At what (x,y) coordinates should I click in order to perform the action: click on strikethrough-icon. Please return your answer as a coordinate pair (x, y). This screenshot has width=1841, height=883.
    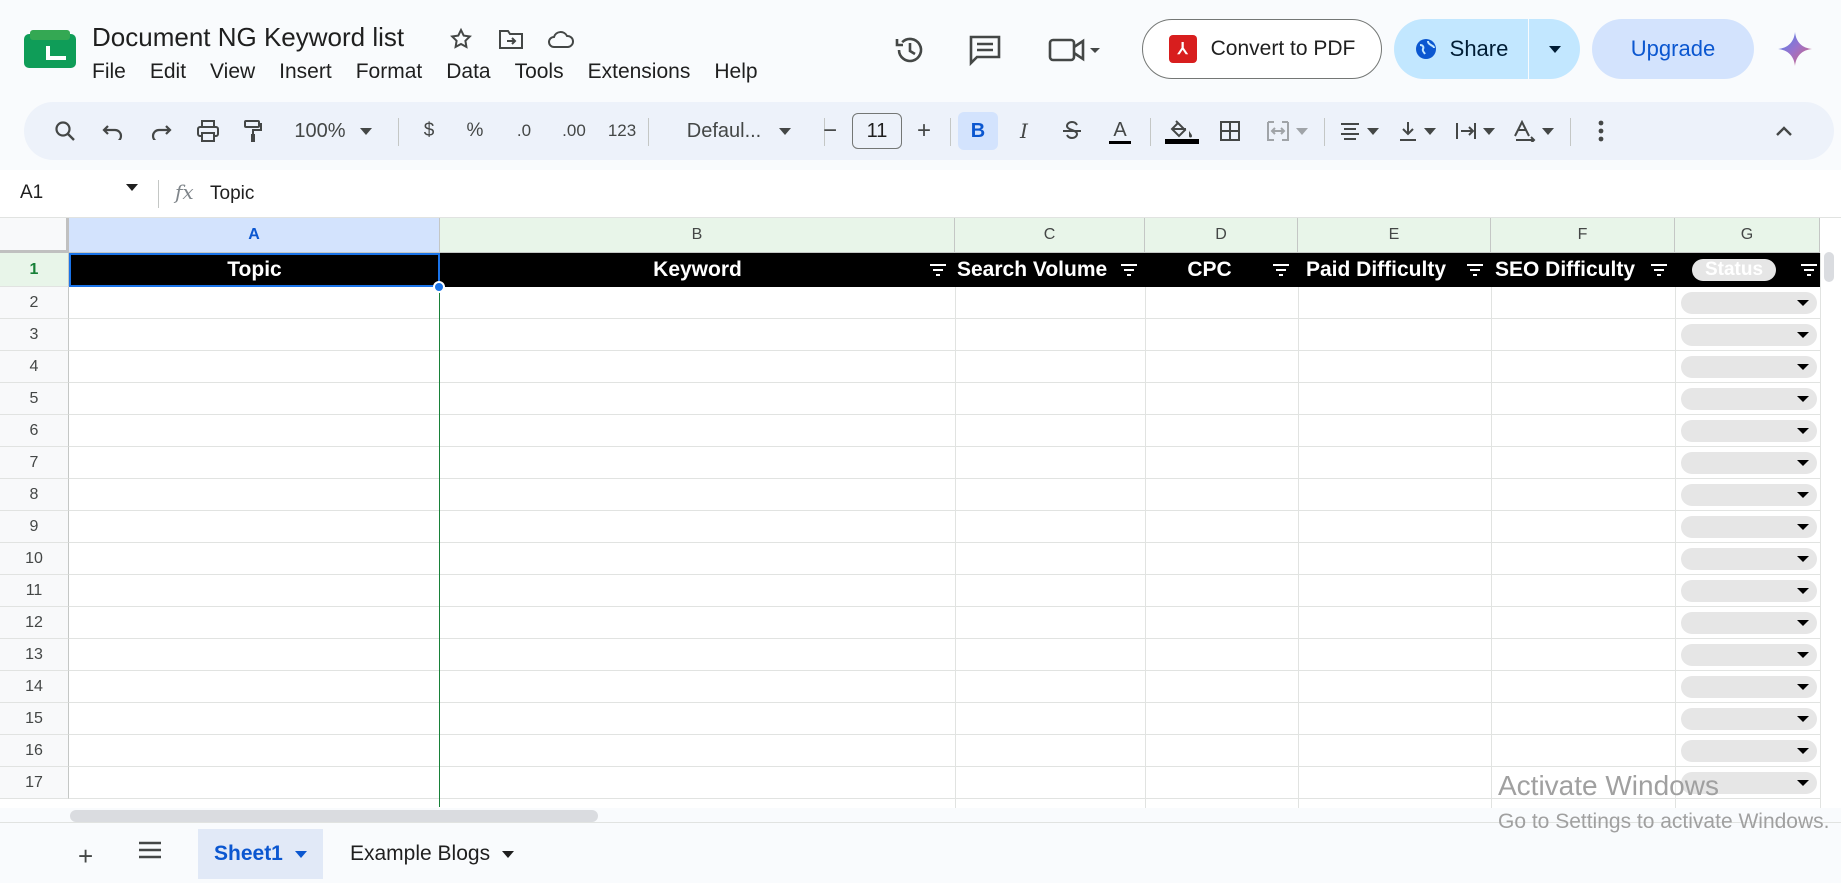
    Looking at the image, I should click on (1072, 131).